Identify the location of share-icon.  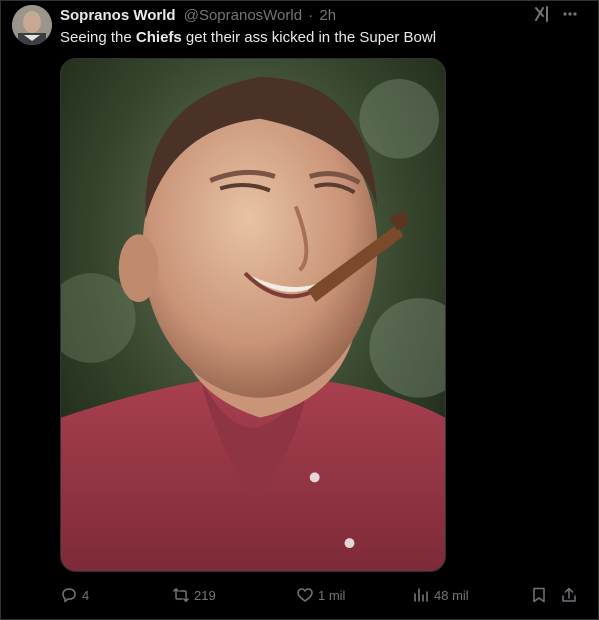
(569, 594).